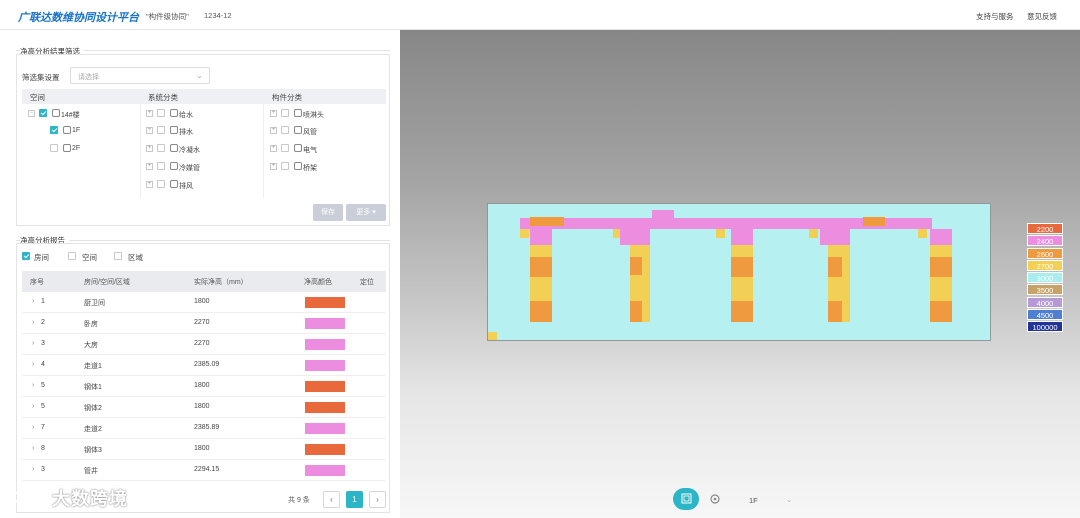 This screenshot has width=1080, height=518. Describe the element at coordinates (76, 130) in the screenshot. I see `space-node-1f: 1F` at that location.